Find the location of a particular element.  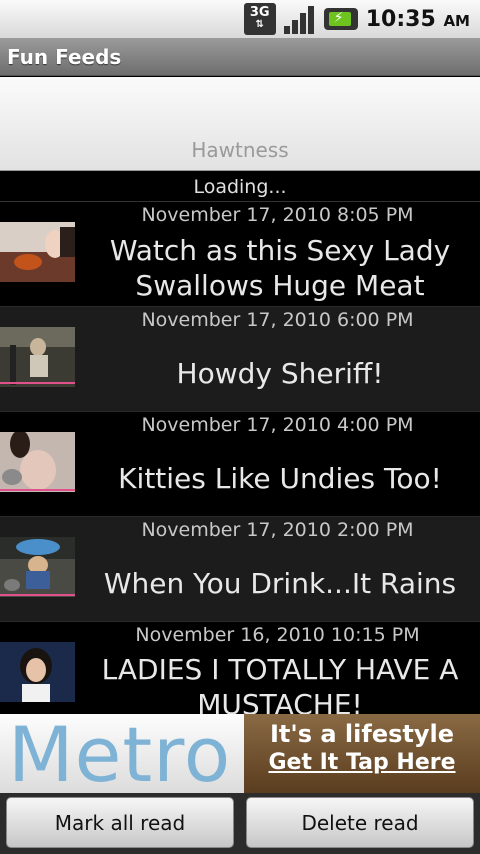

signal-strength-icon is located at coordinates (299, 19).